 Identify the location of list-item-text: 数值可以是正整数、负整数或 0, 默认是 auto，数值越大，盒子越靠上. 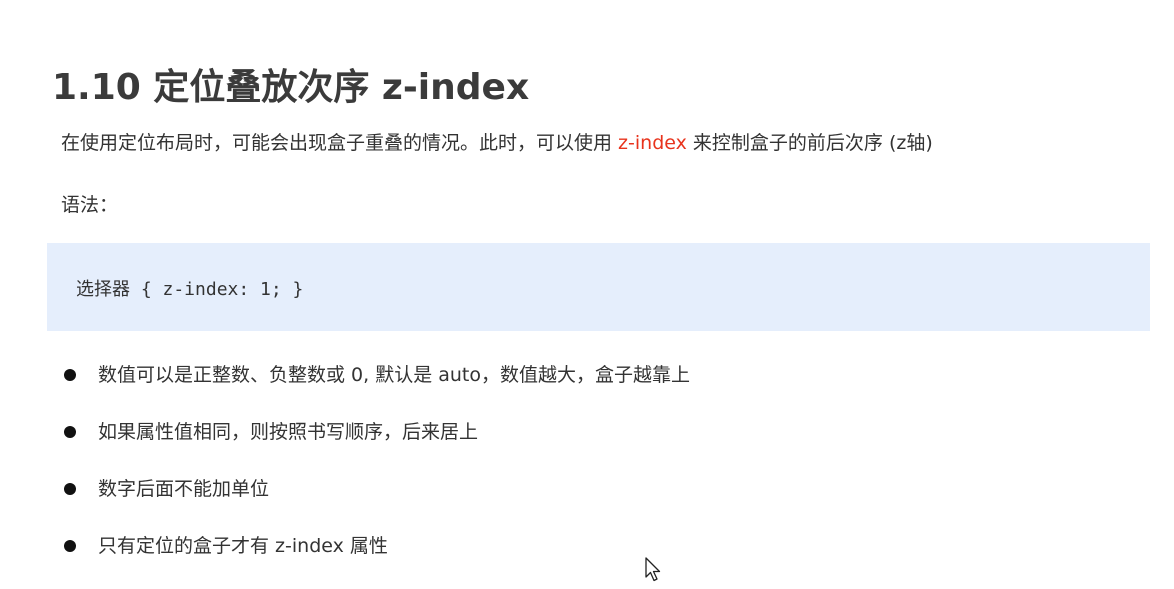
(394, 375).